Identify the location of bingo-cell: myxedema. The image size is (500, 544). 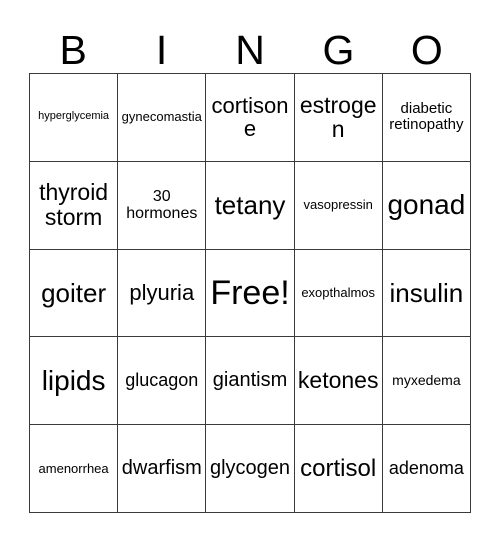
(426, 381).